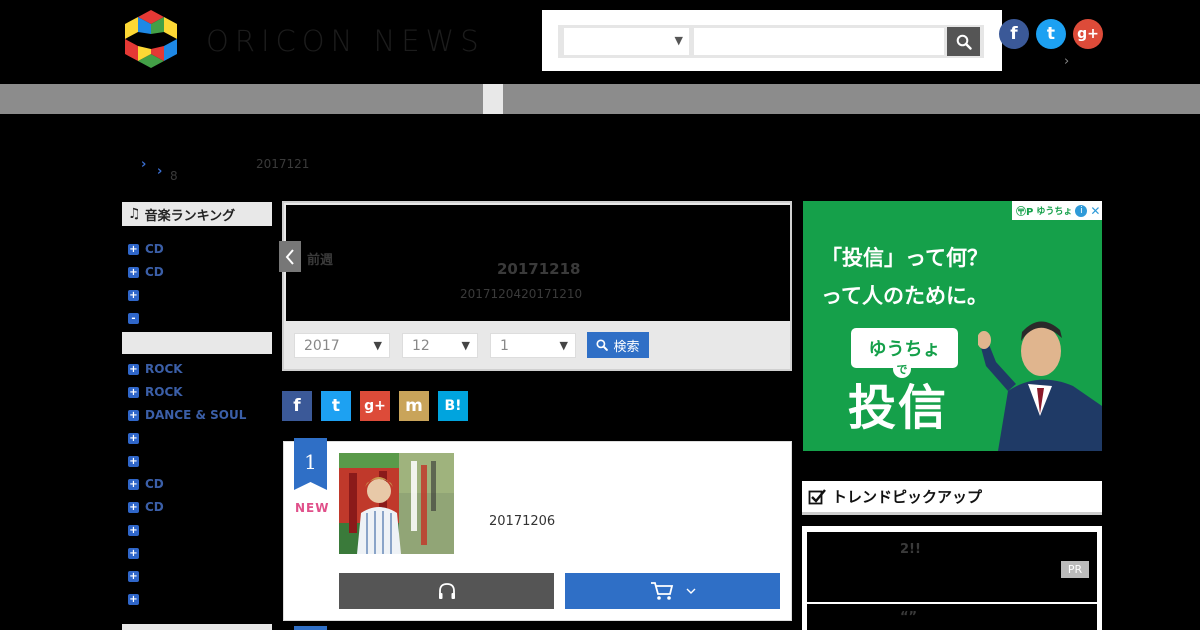  I want to click on week-search-button: 検索, so click(618, 345).